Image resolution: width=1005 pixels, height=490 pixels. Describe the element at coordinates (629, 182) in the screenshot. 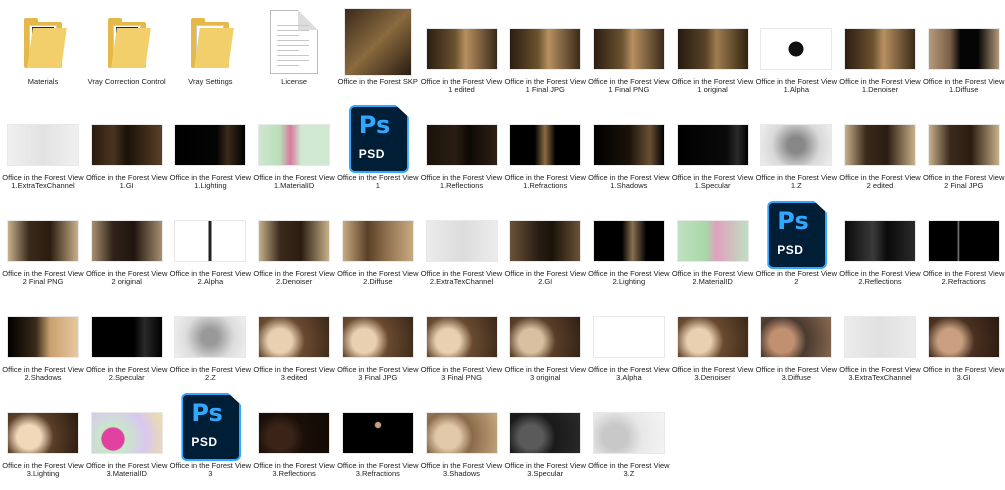

I see `file-label: Office in the Forest View 1.Shadows` at that location.